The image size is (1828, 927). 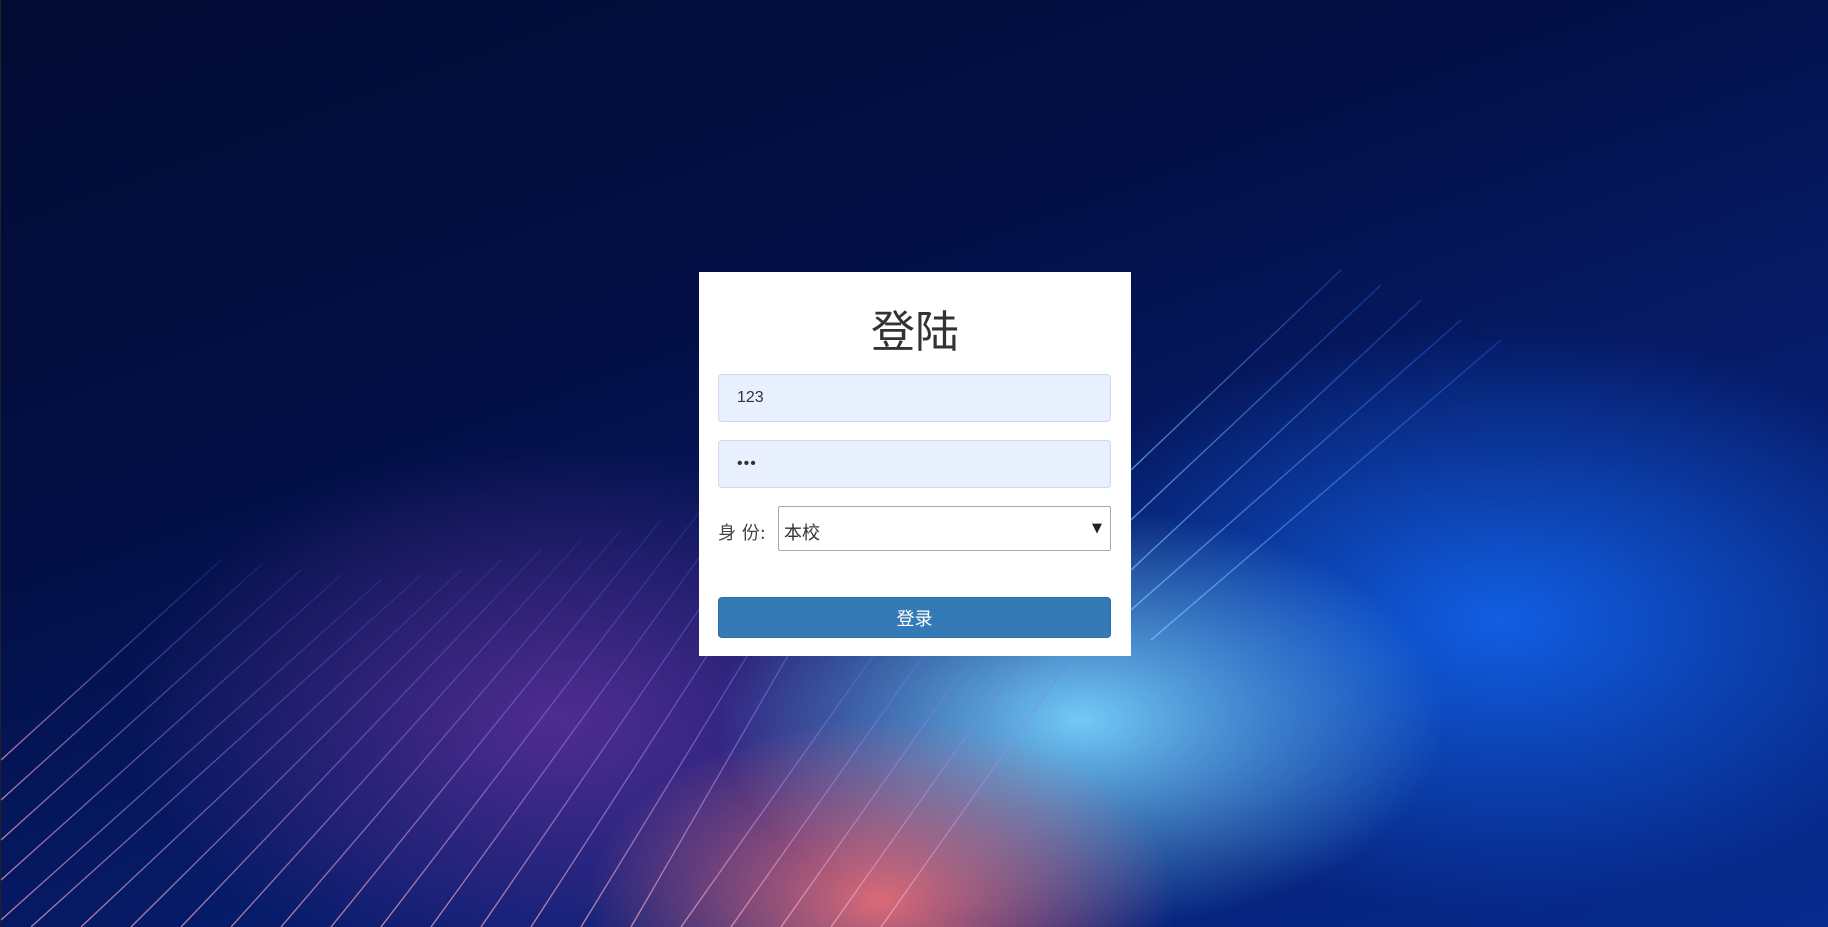 What do you see at coordinates (1097, 528) in the screenshot?
I see `chevron-down-icon: ▼` at bounding box center [1097, 528].